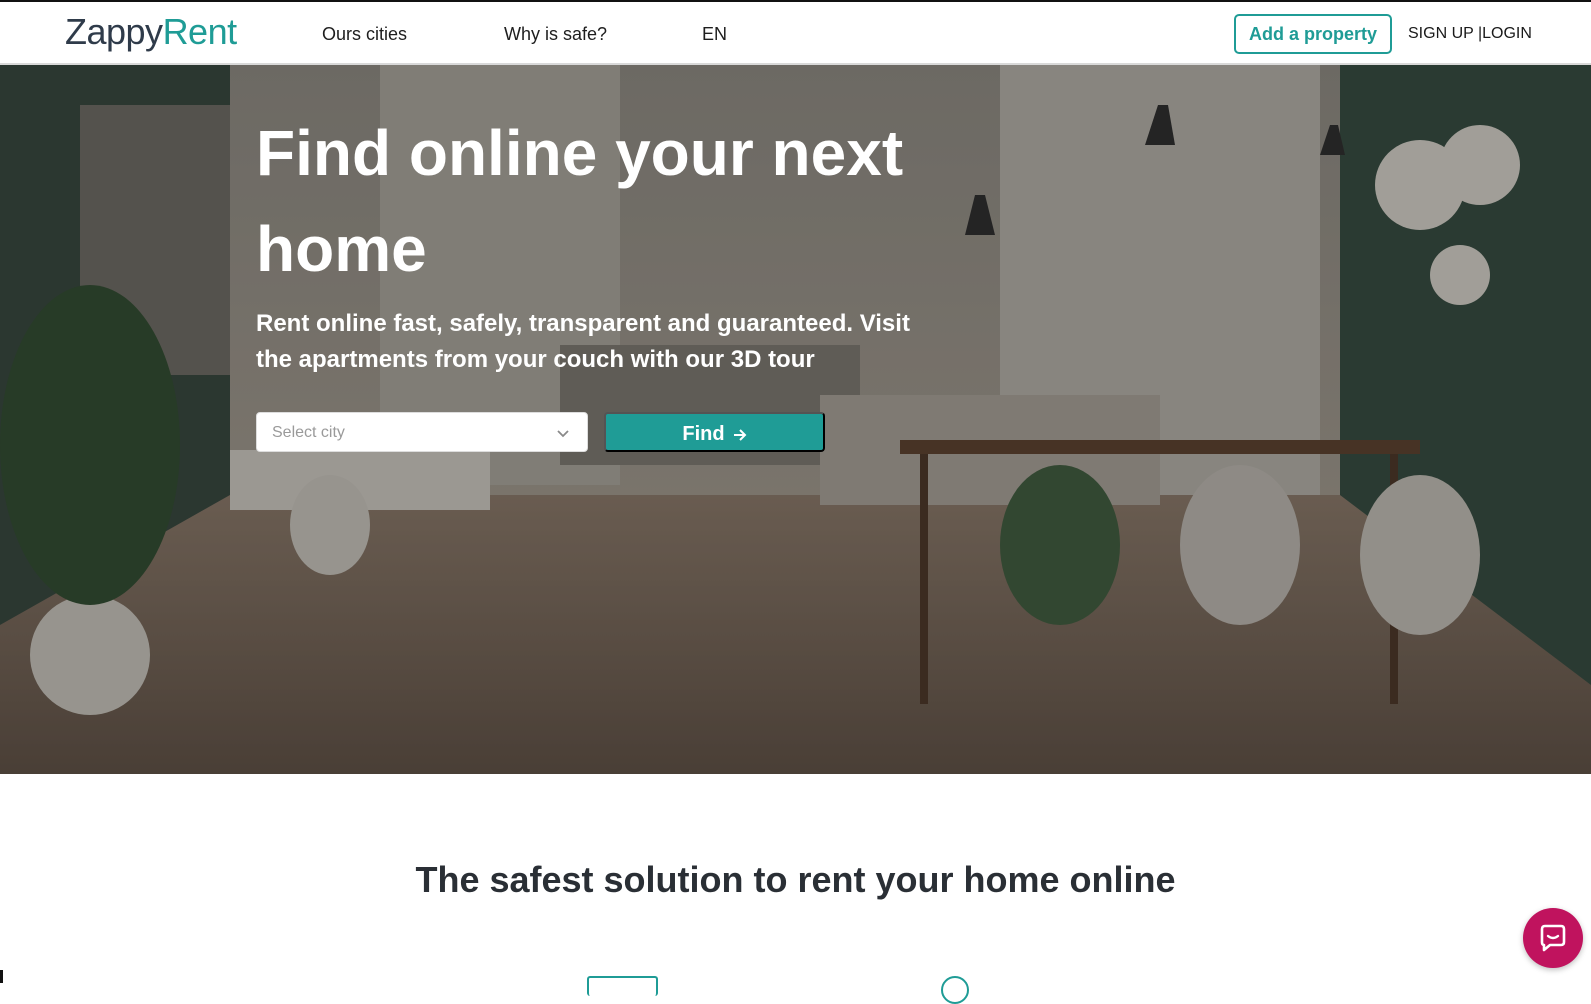 The width and height of the screenshot is (1591, 1004). I want to click on feature-card-icon, so click(622, 986).